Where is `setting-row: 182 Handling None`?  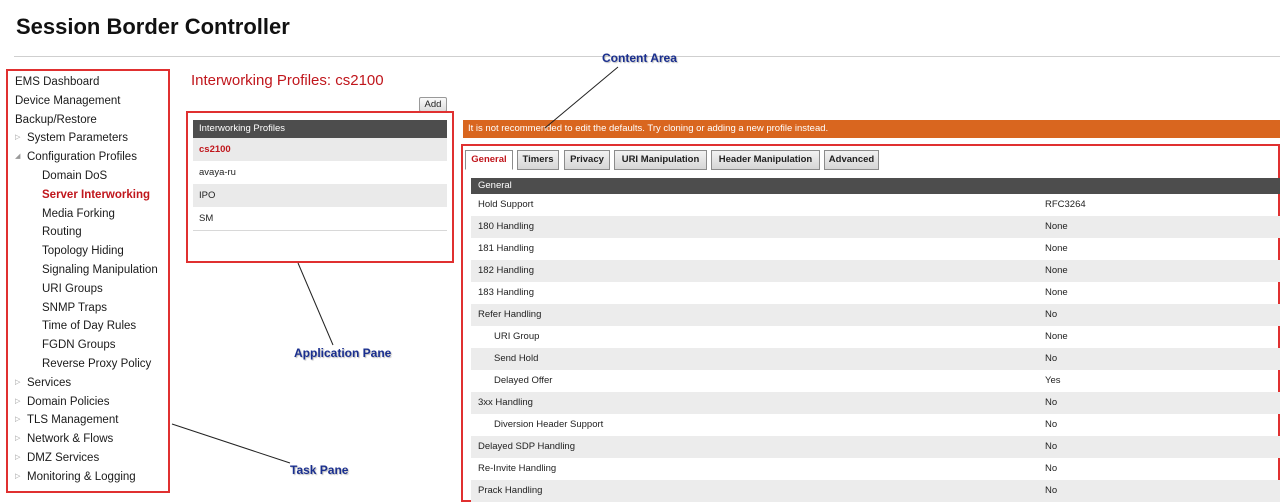
setting-row: 182 Handling None is located at coordinates (875, 271).